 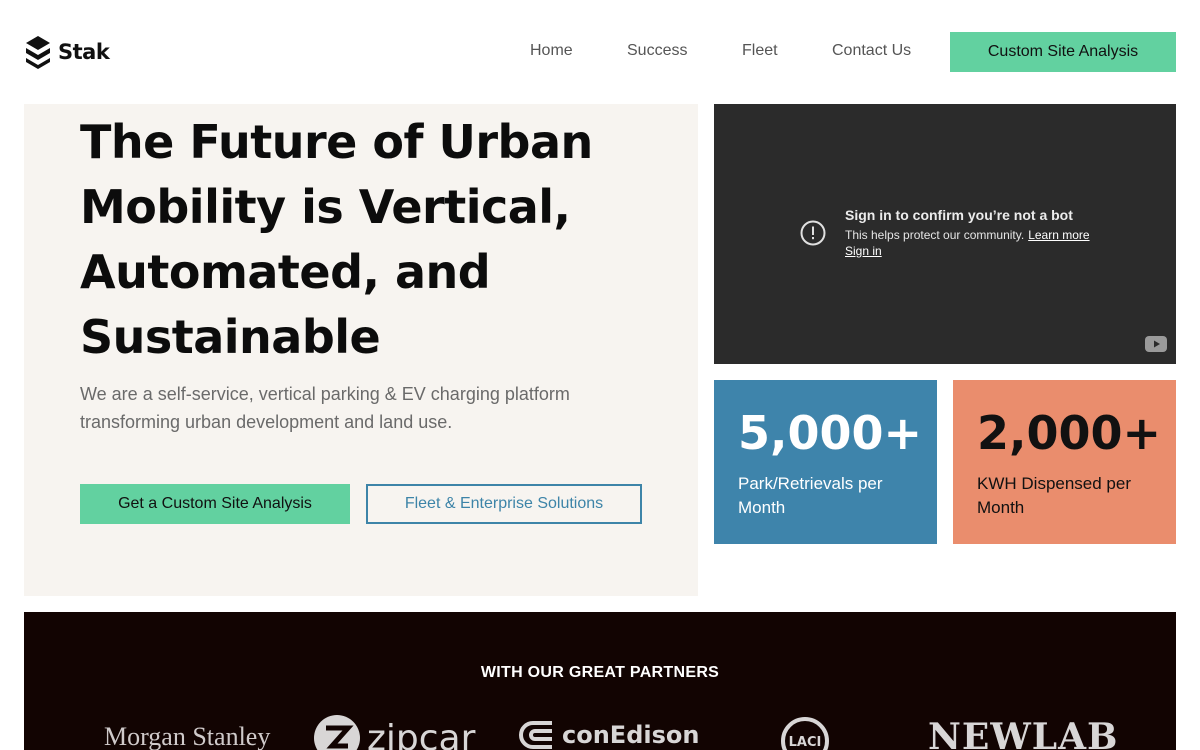 I want to click on stat-card-kwh-dispensed: 2,000+ KWH Dispensed per Month, so click(x=1064, y=462).